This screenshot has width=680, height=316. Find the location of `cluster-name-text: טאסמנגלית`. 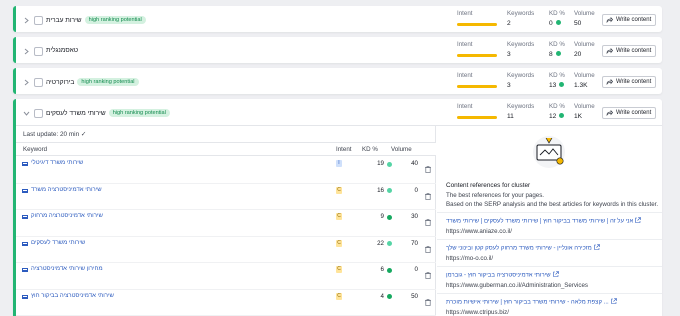

cluster-name-text: טאסמנגלית is located at coordinates (62, 50).